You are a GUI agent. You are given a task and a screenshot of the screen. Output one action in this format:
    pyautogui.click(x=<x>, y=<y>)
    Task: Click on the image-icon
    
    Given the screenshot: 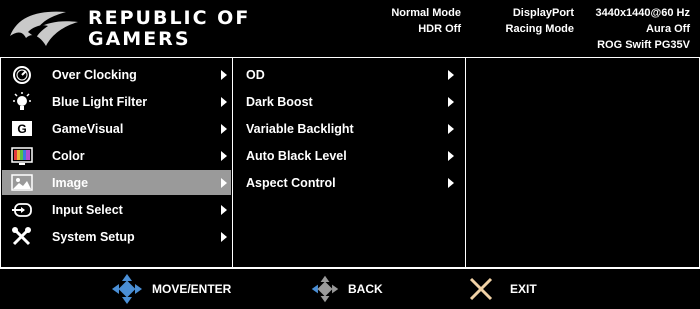 What is the action you would take?
    pyautogui.click(x=22, y=182)
    